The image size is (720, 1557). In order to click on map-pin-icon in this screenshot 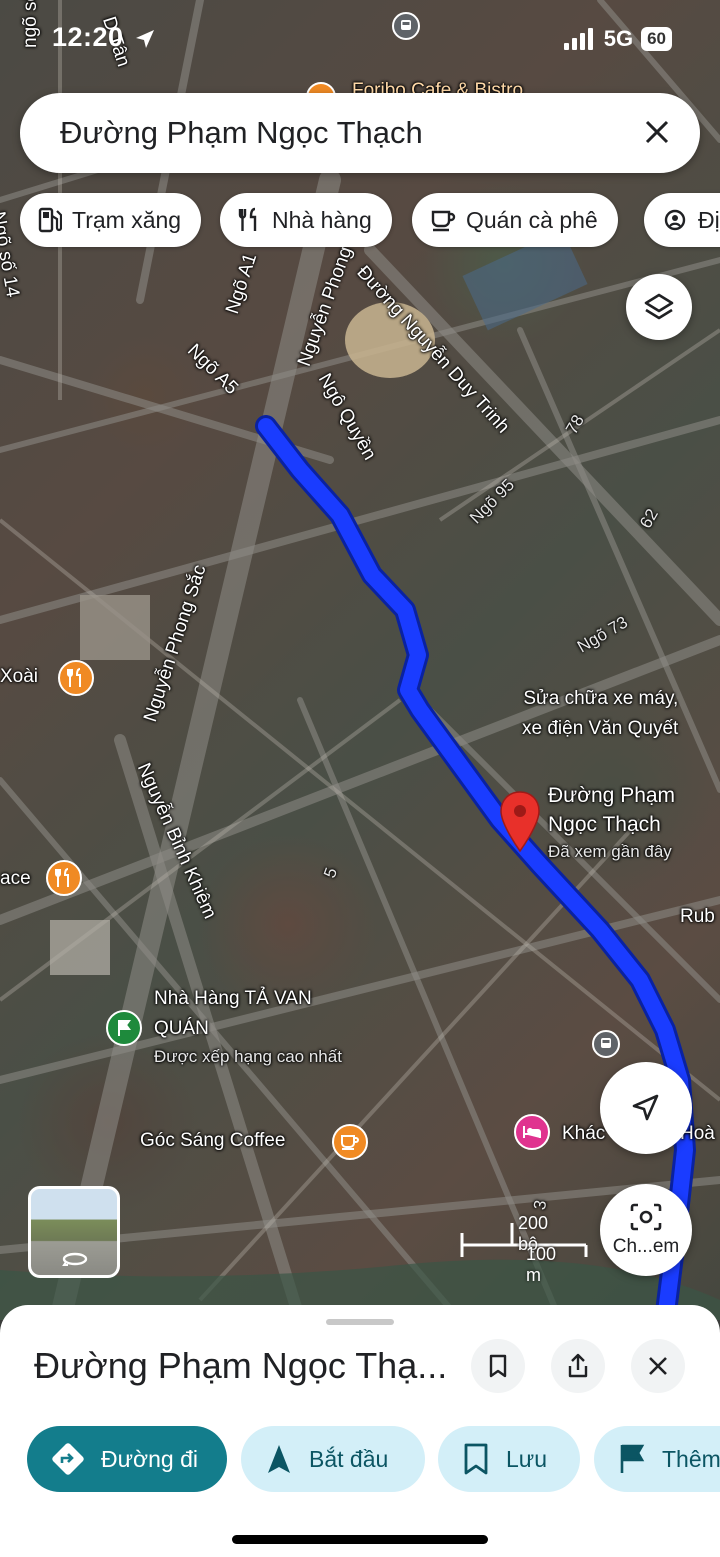, I will do `click(520, 822)`.